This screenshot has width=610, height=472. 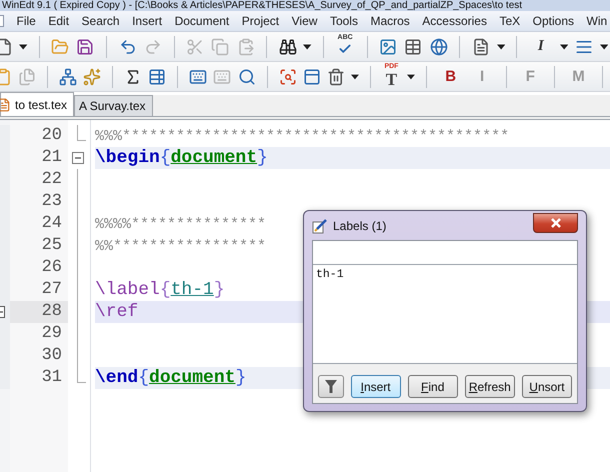 I want to click on filter-input-field, so click(x=445, y=253).